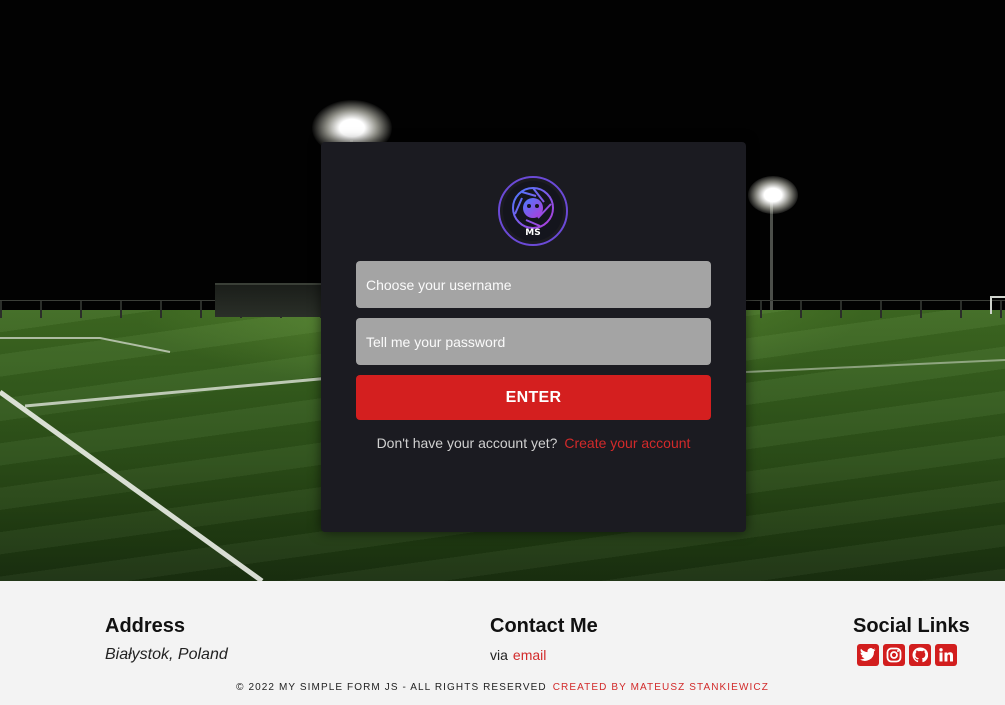 Image resolution: width=1005 pixels, height=705 pixels. I want to click on brand-logo: MS, so click(533, 211).